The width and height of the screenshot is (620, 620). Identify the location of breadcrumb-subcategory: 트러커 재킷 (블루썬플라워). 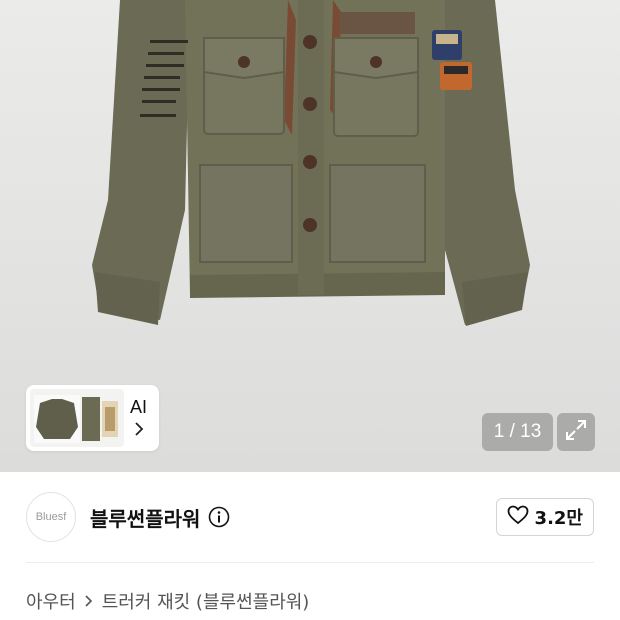
(206, 601).